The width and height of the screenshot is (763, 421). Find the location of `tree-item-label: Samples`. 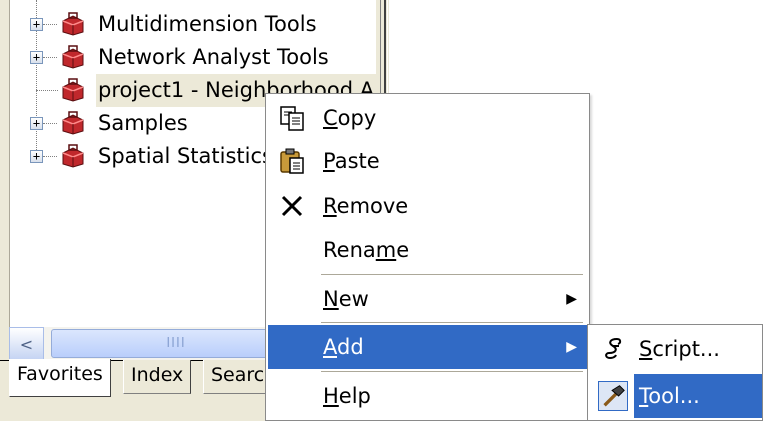

tree-item-label: Samples is located at coordinates (143, 123).